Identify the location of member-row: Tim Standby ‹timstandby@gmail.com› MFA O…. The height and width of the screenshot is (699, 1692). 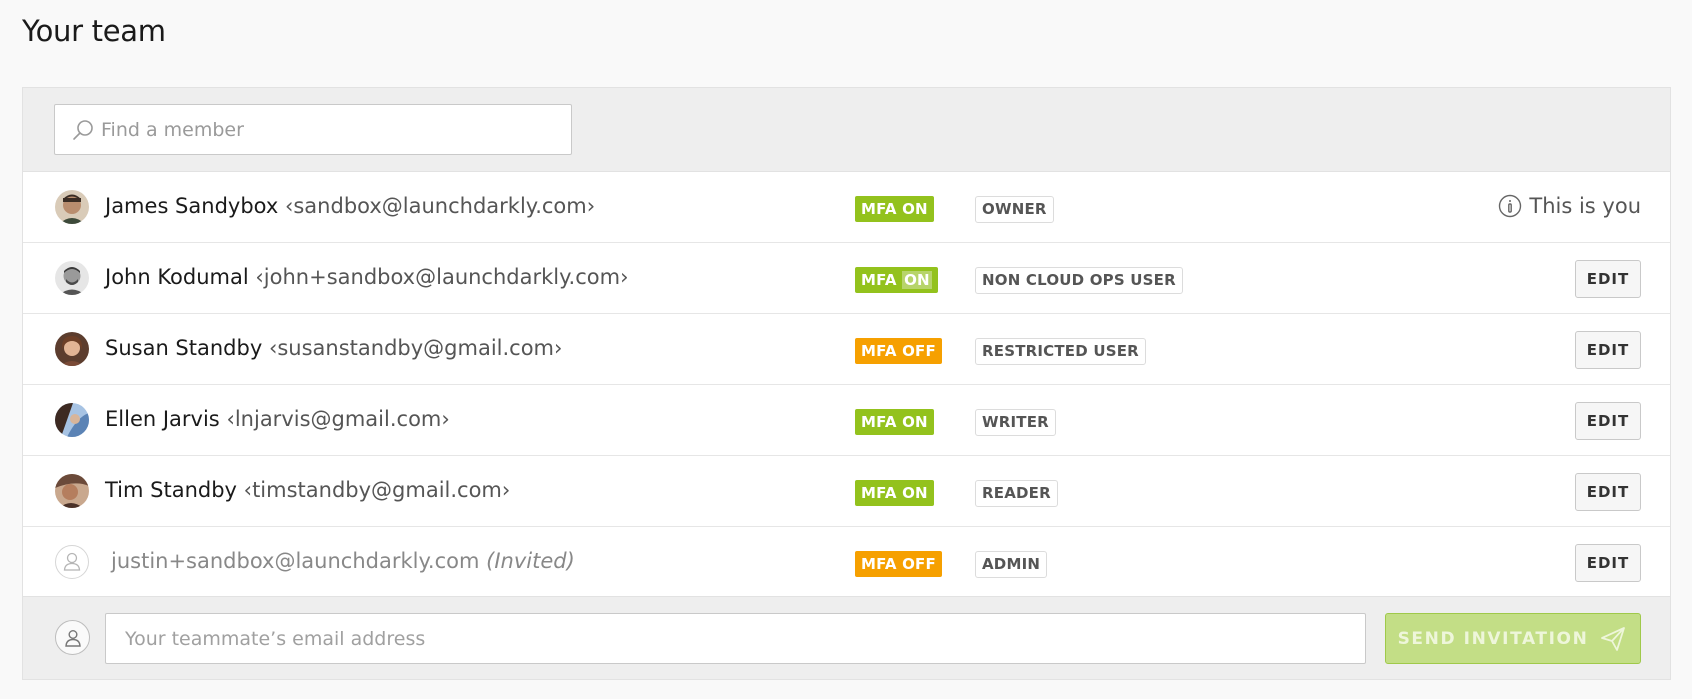
(846, 491).